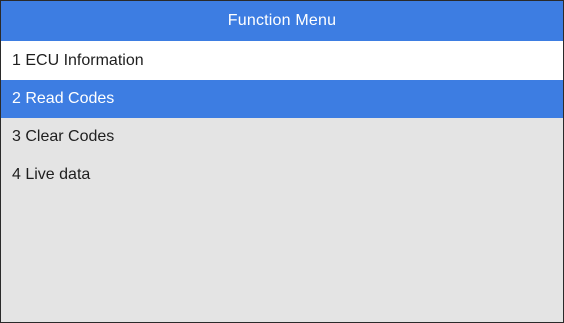 Image resolution: width=564 pixels, height=323 pixels. Describe the element at coordinates (63, 98) in the screenshot. I see `menu-item-label: 2 Read Codes` at that location.